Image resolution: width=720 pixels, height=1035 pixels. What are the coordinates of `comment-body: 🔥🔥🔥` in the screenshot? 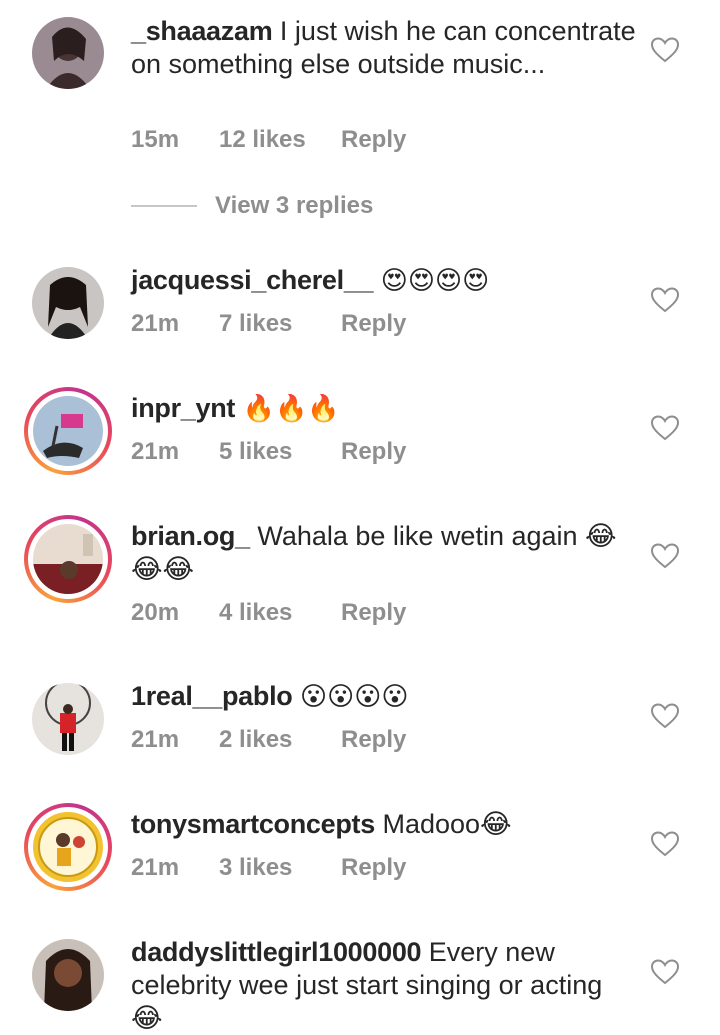 It's located at (291, 409).